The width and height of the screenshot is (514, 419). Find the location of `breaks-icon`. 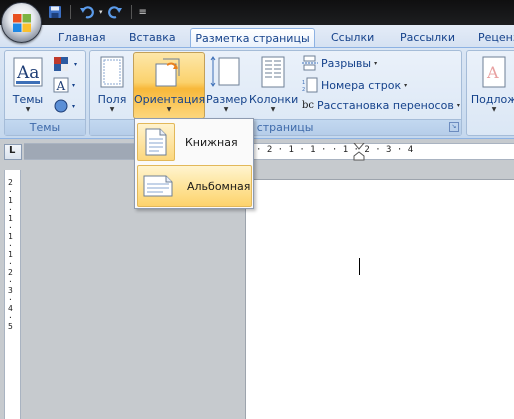

breaks-icon is located at coordinates (310, 63).